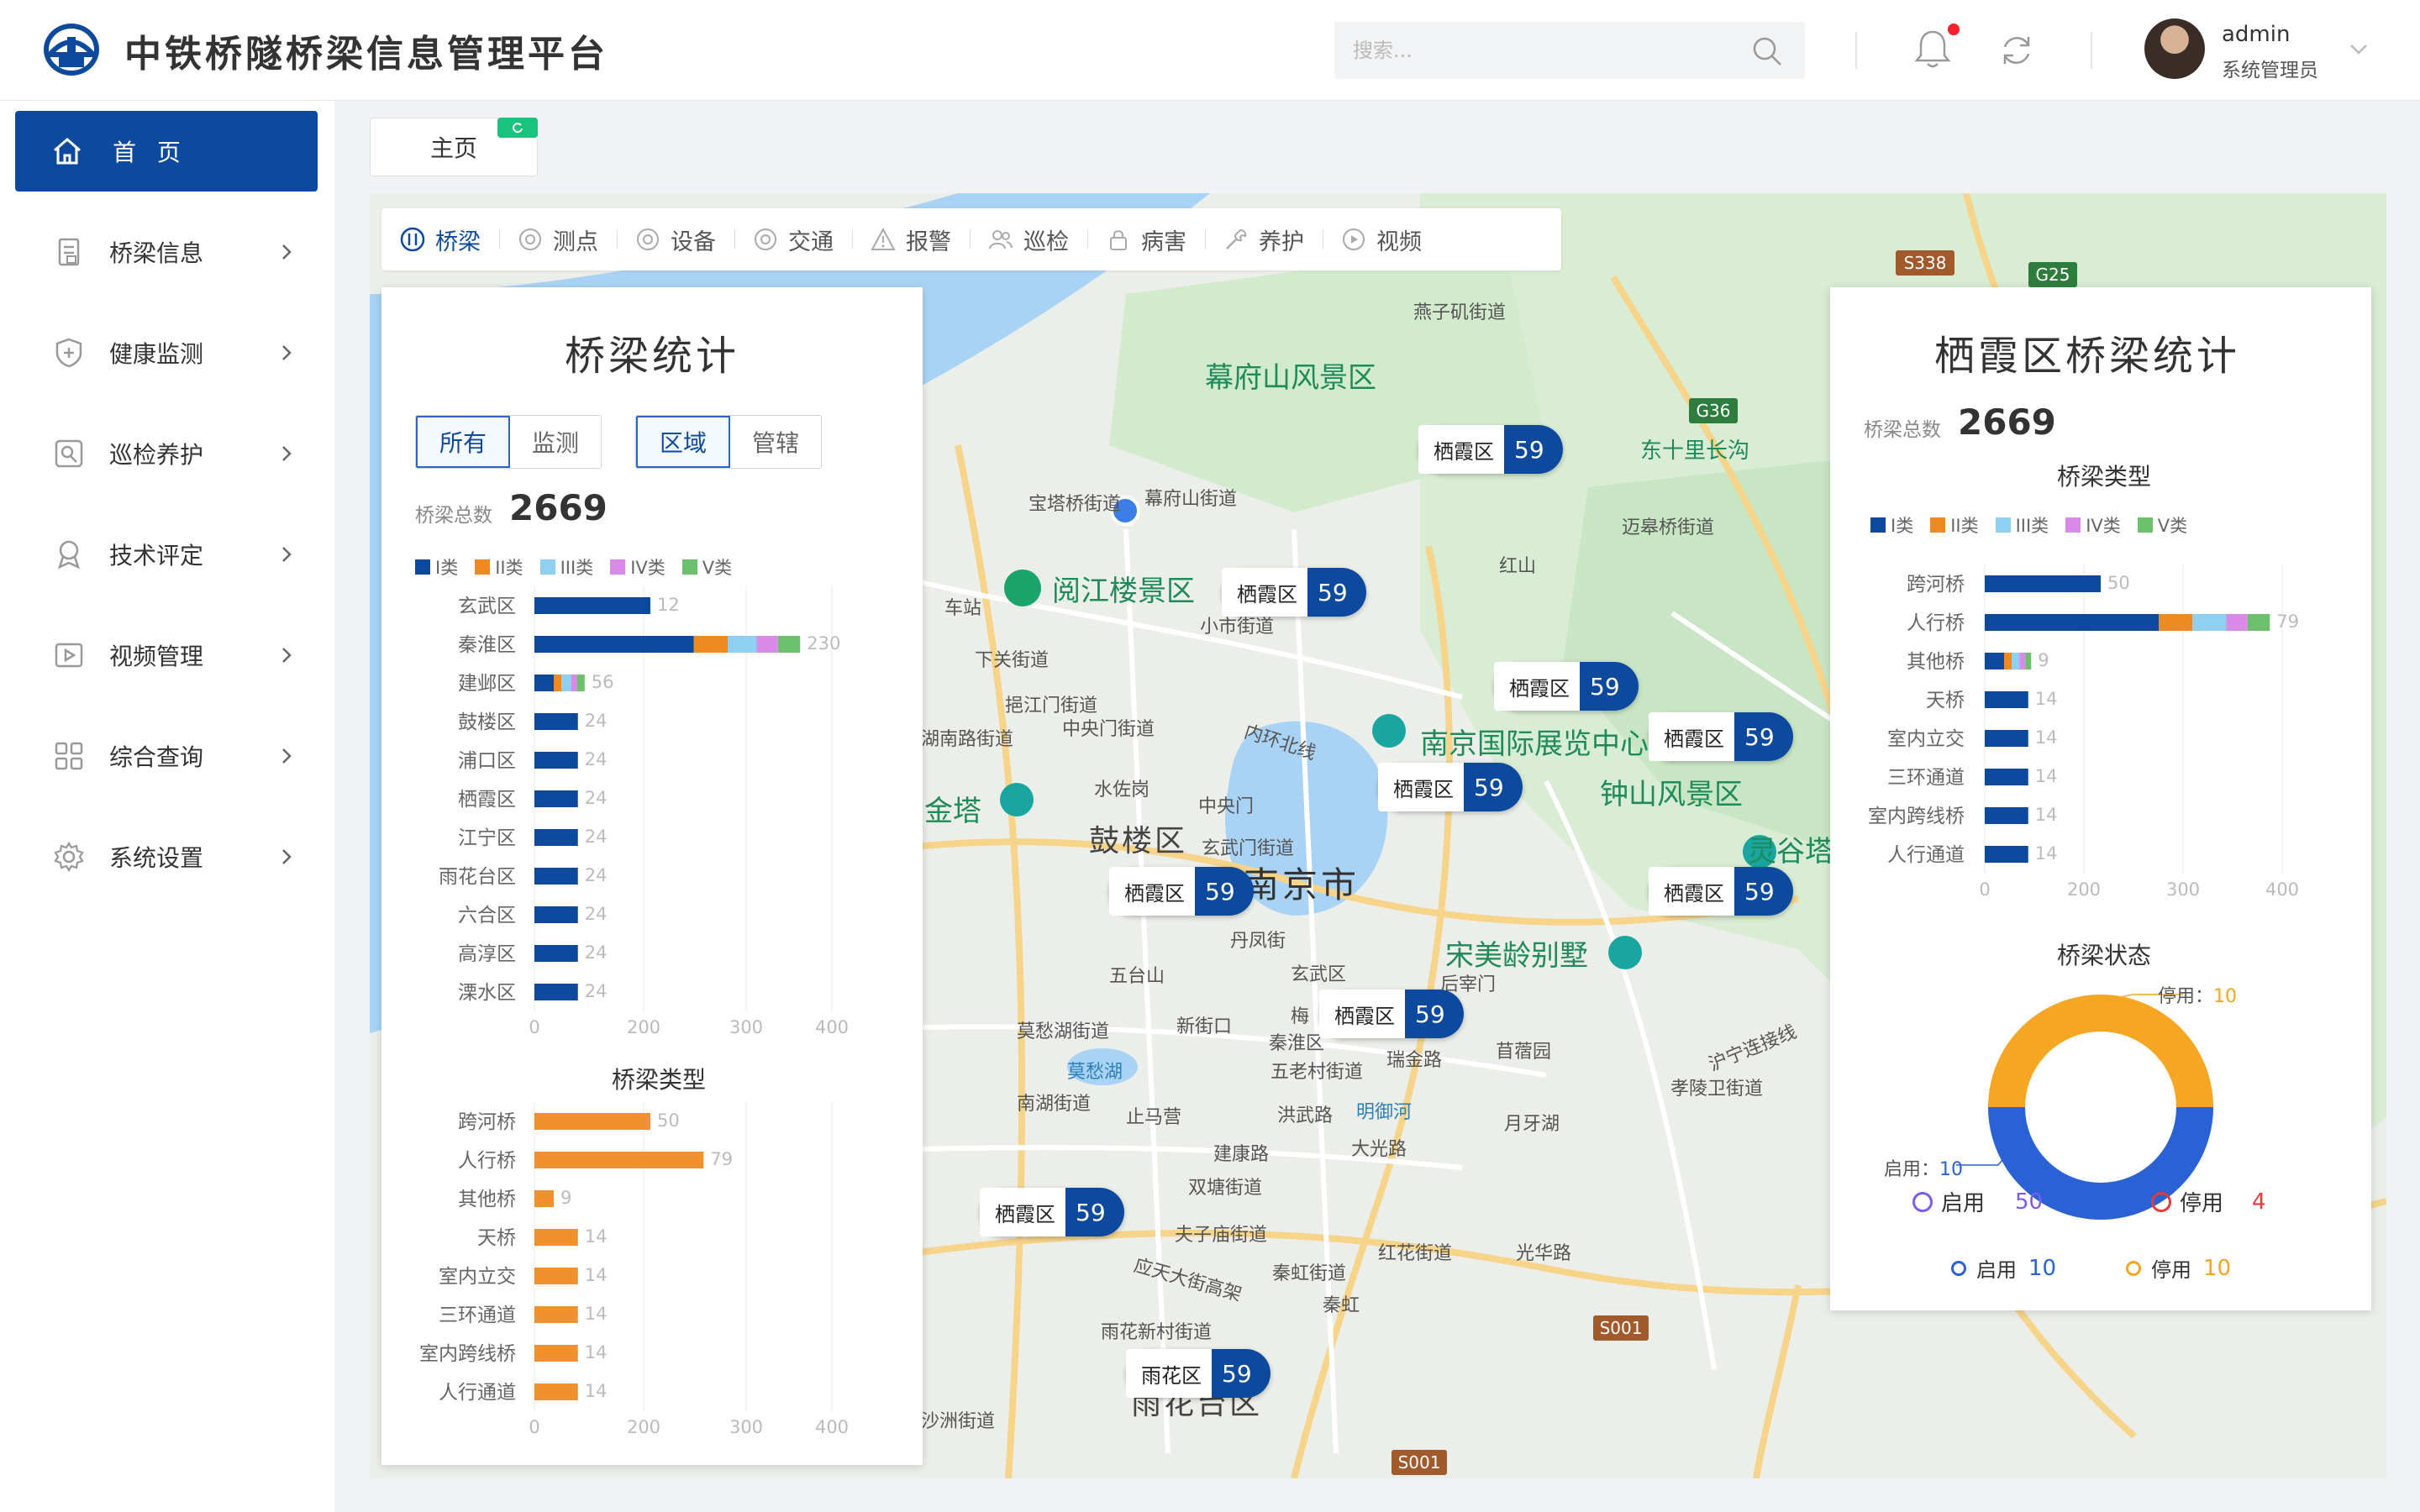 The height and width of the screenshot is (1512, 2420). I want to click on sidebar-item-tech-assessment: 技术评定, so click(166, 554).